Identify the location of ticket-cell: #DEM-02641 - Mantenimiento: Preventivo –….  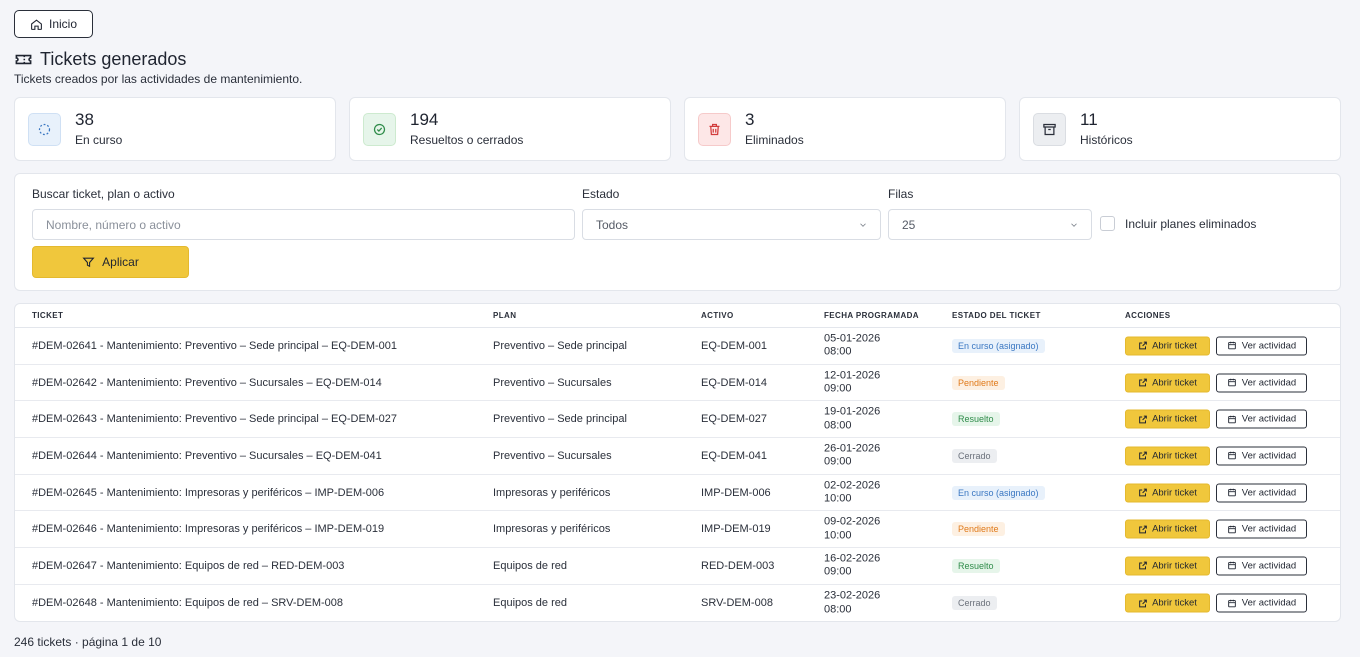
(215, 345).